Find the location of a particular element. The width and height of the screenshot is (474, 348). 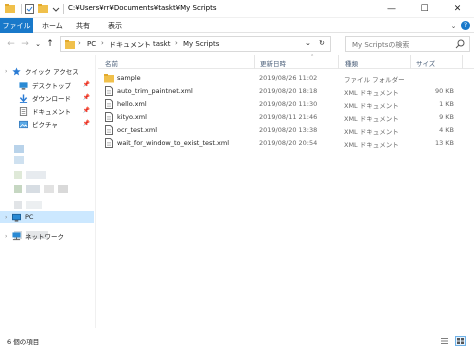

breadcrumb-my-scripts: My Scripts is located at coordinates (201, 44).